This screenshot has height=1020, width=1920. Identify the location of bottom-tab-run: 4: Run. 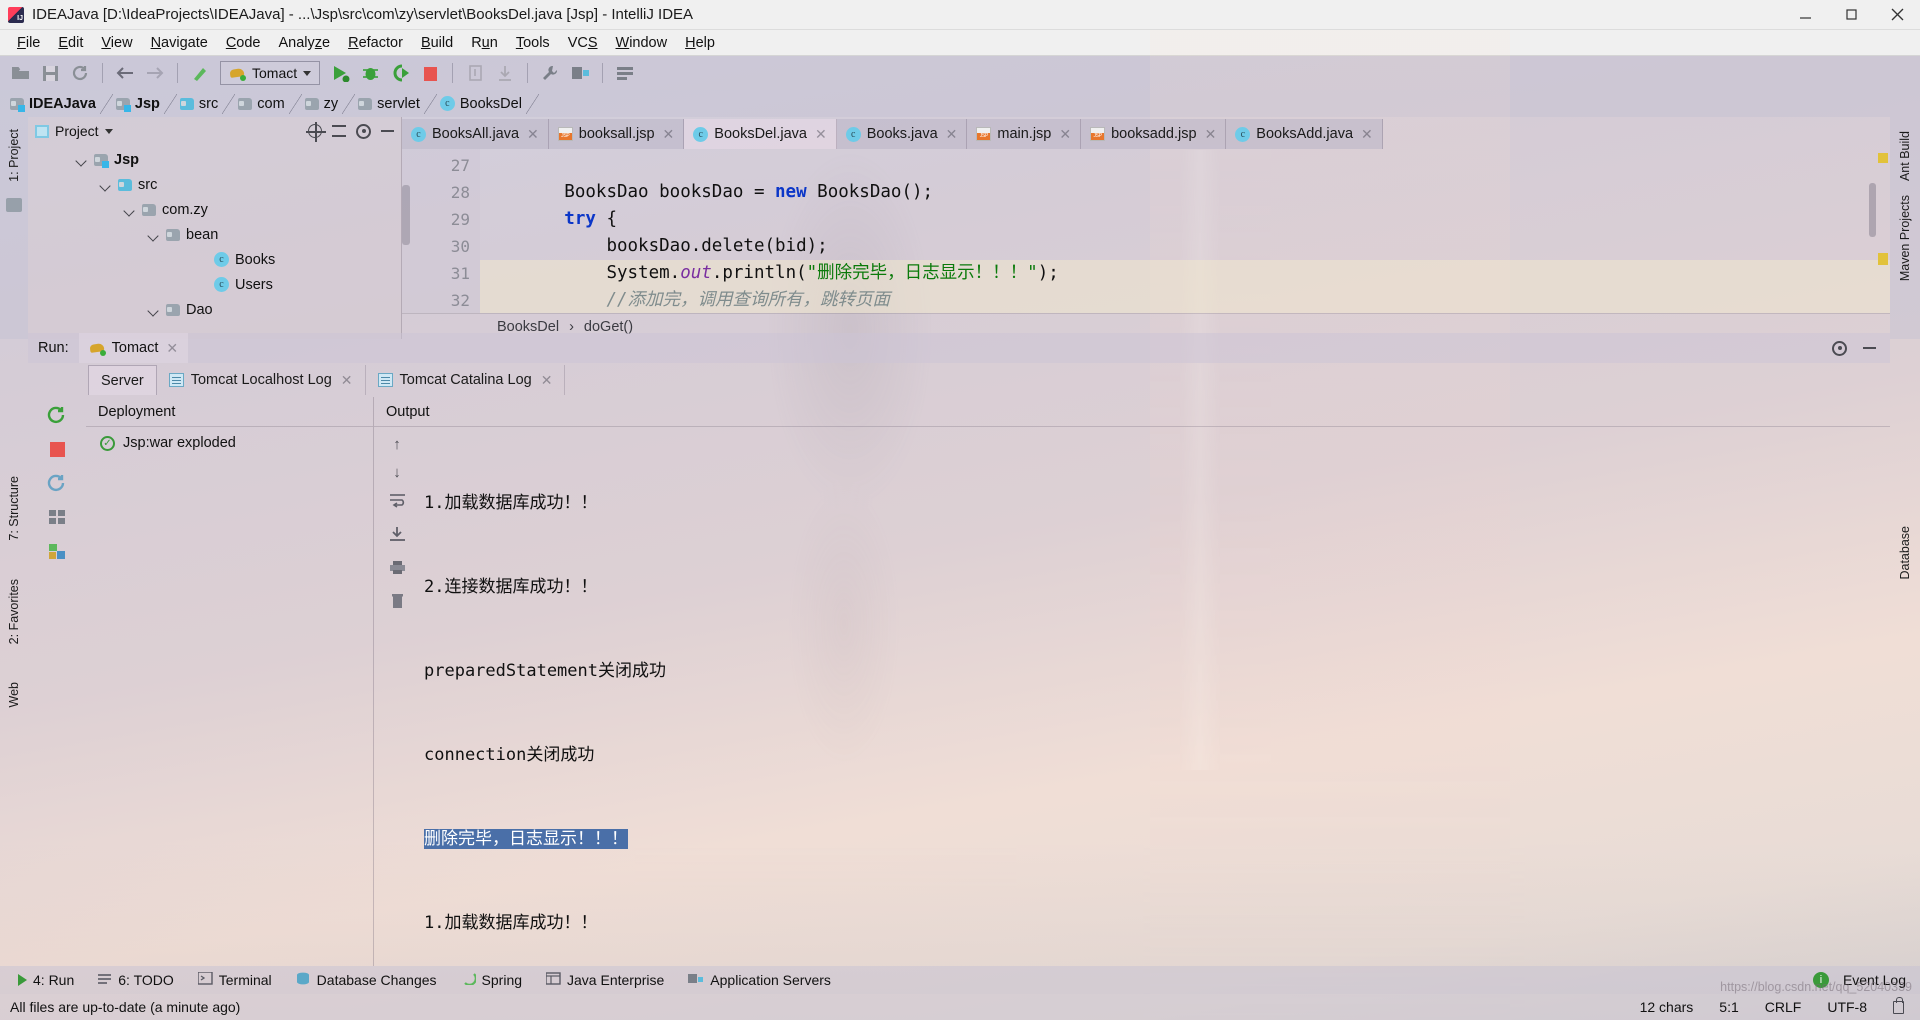
(46, 980).